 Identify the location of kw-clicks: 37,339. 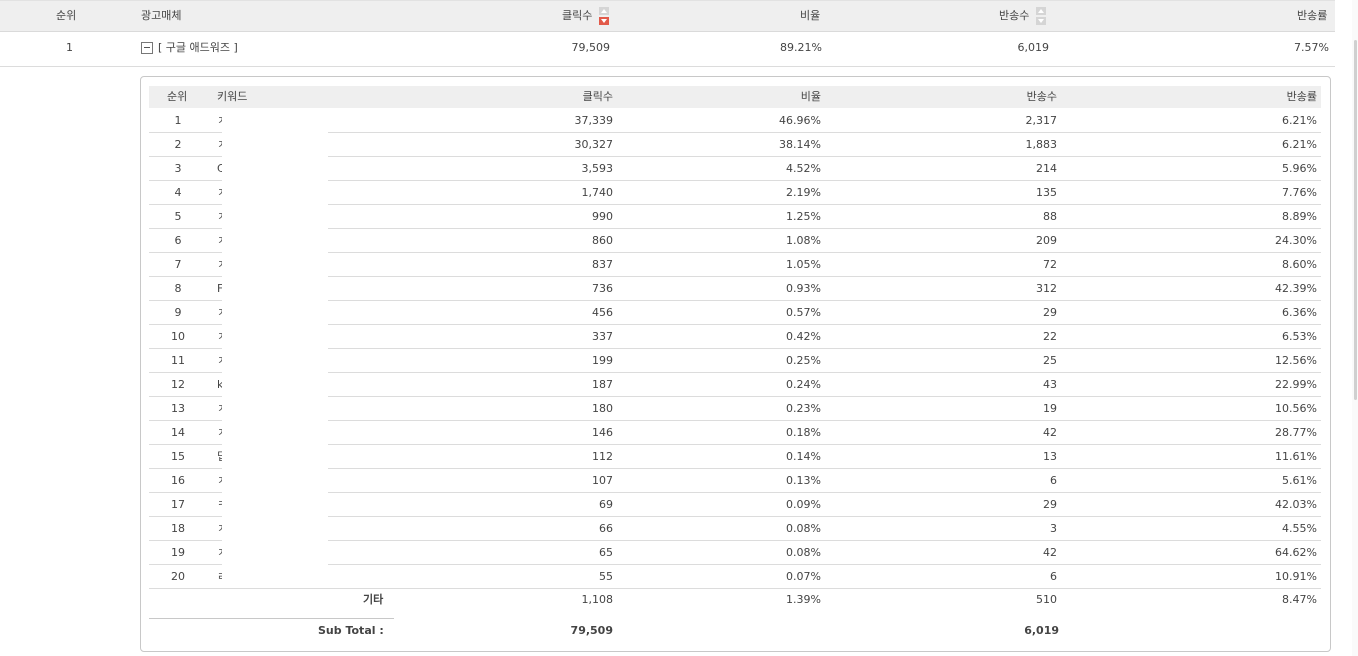
(594, 120).